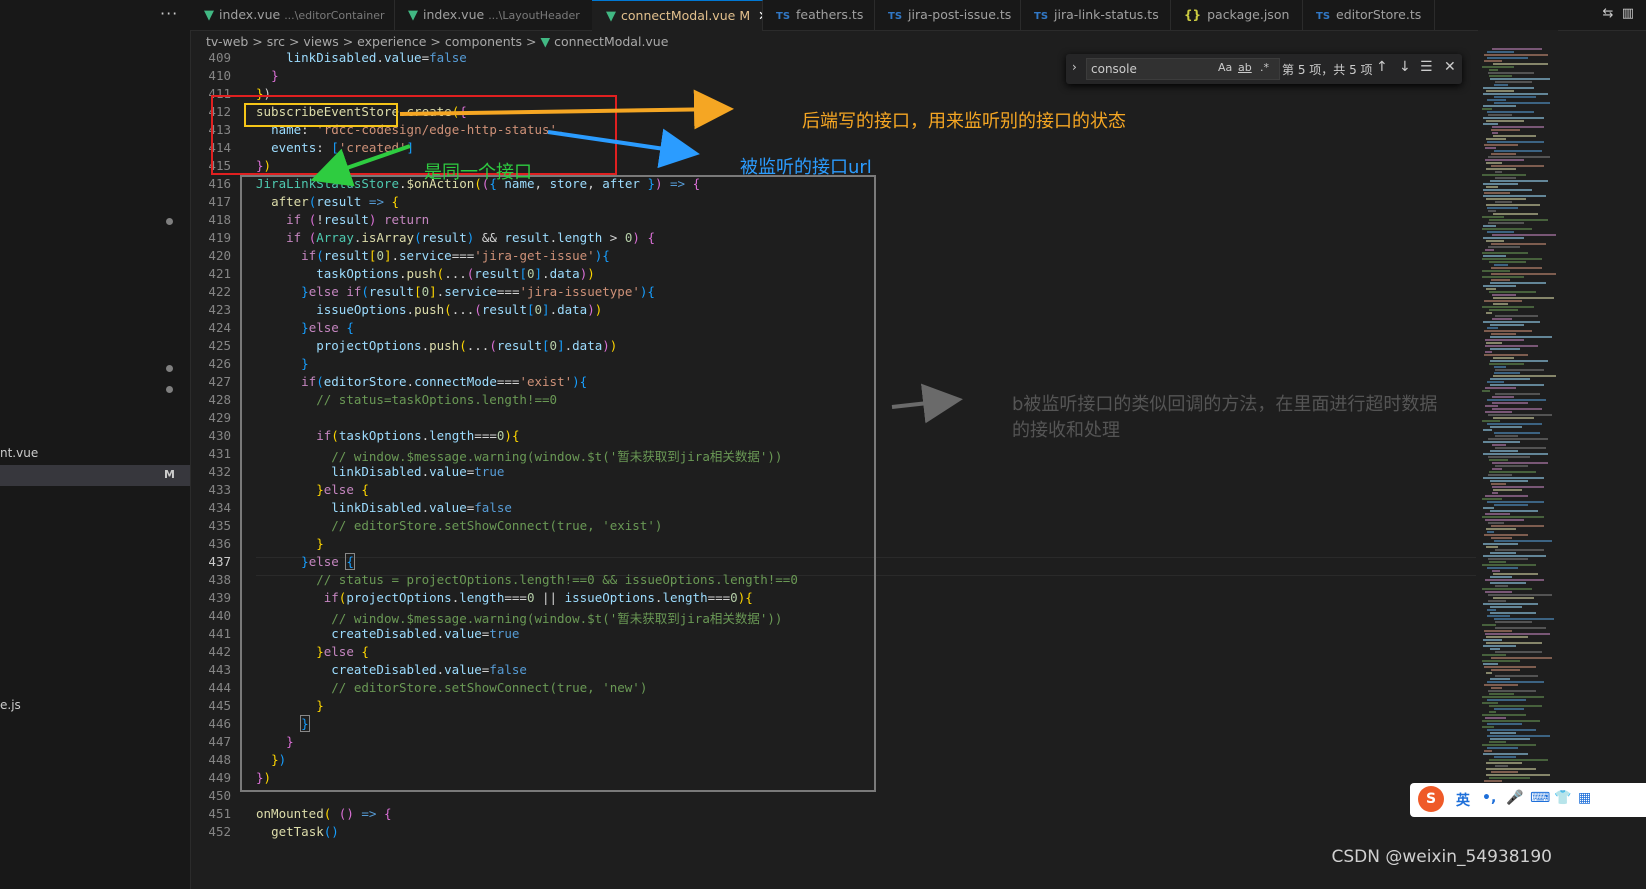  Describe the element at coordinates (1441, 857) in the screenshot. I see `csdn-watermark: CSDN @weixin_54938190` at that location.